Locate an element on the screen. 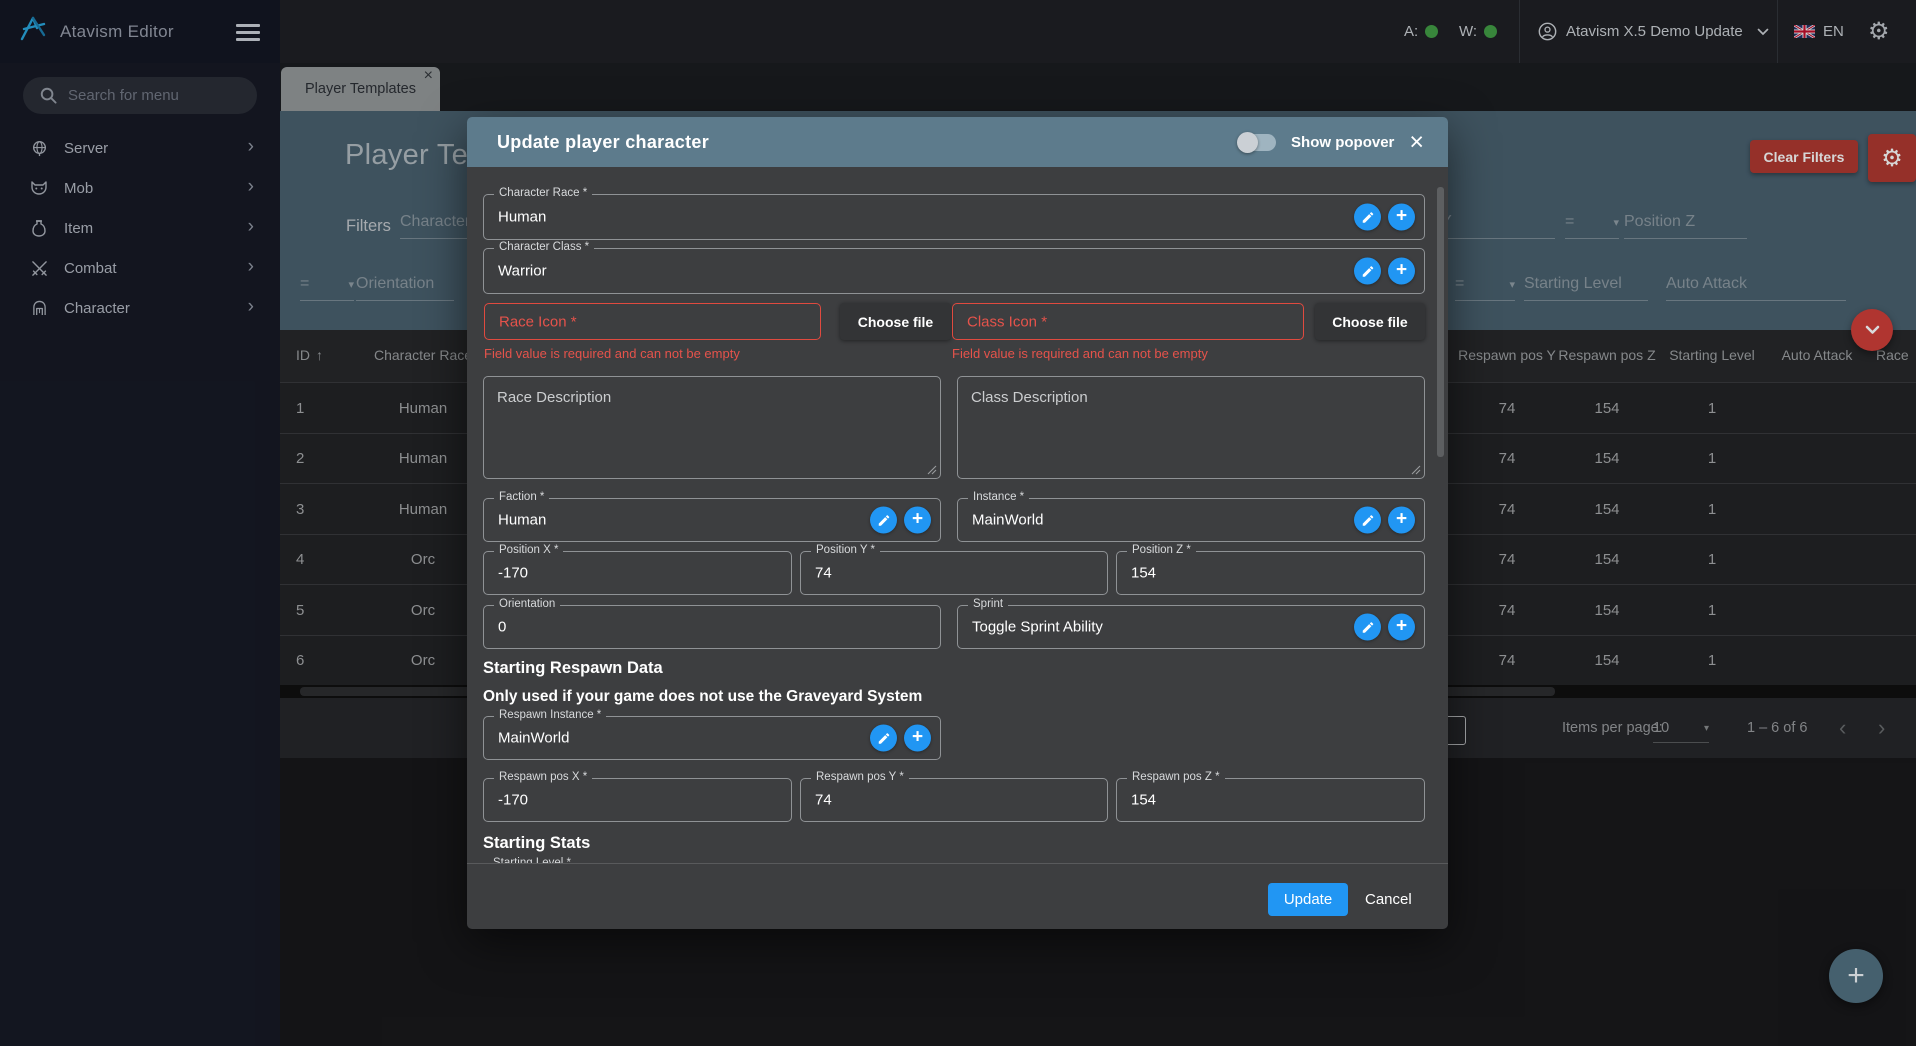  field-label: Position X * is located at coordinates (529, 550).